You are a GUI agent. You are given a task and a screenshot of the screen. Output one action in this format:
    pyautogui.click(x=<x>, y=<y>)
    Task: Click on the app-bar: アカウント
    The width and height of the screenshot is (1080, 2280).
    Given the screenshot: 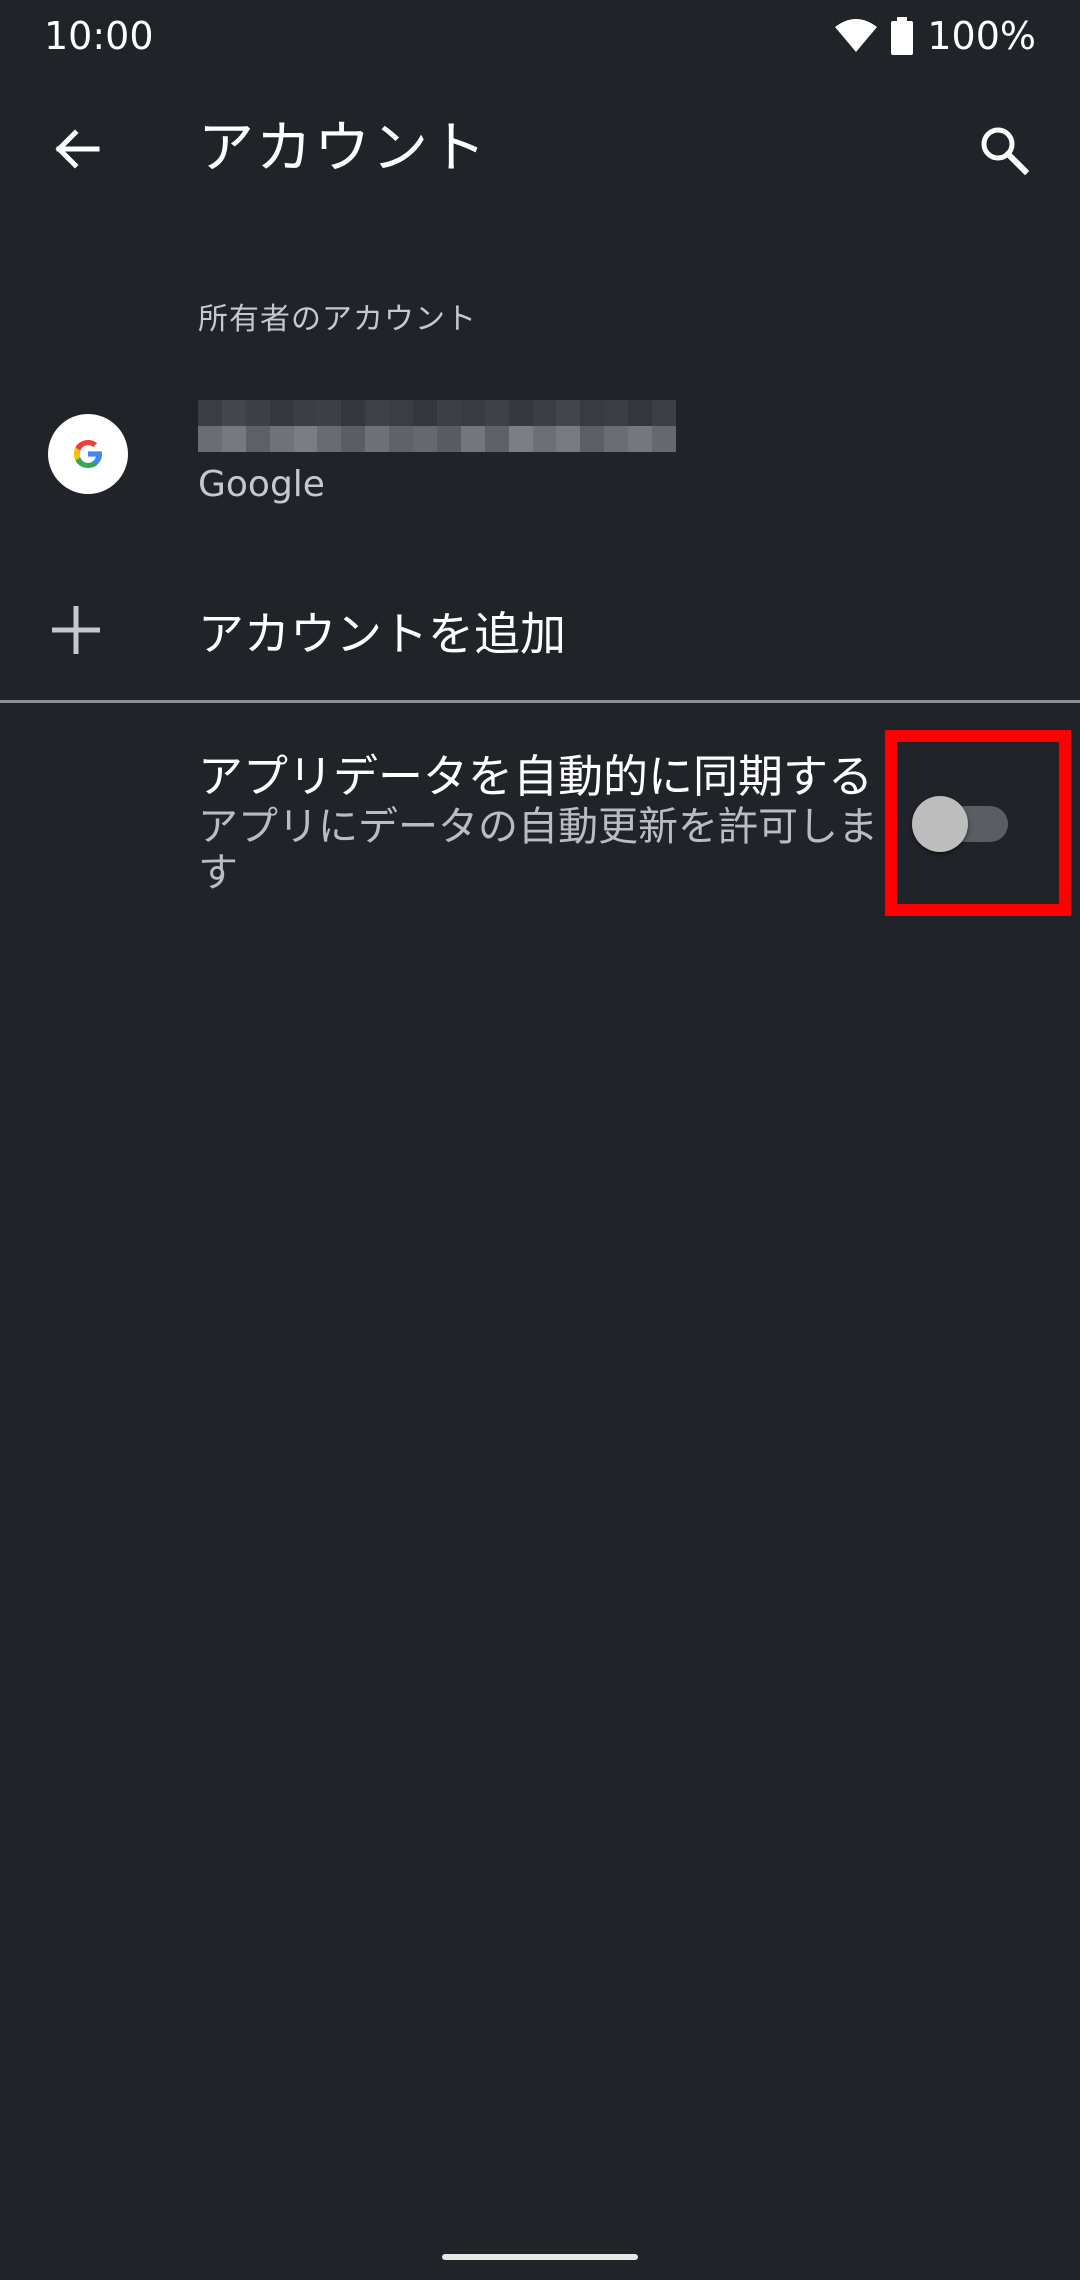 What is the action you would take?
    pyautogui.click(x=540, y=148)
    